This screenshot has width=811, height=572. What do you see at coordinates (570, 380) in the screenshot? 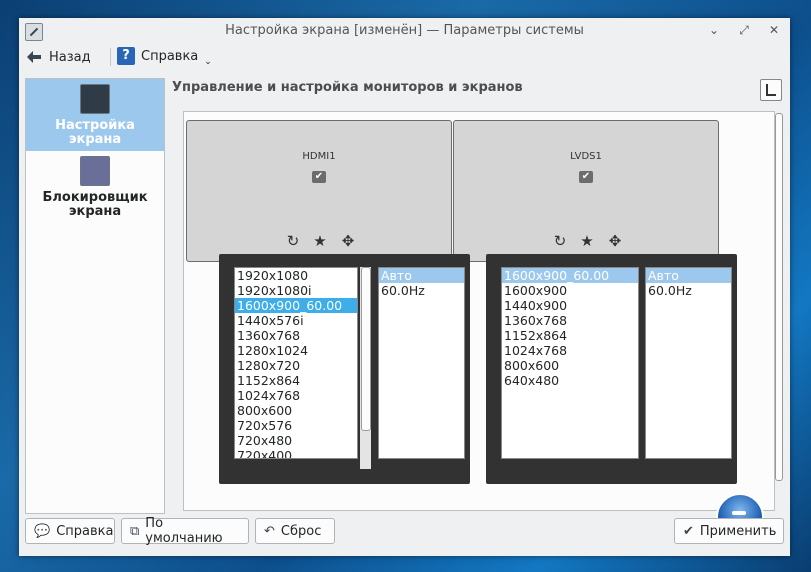
I see `resolution-option: 640x480` at bounding box center [570, 380].